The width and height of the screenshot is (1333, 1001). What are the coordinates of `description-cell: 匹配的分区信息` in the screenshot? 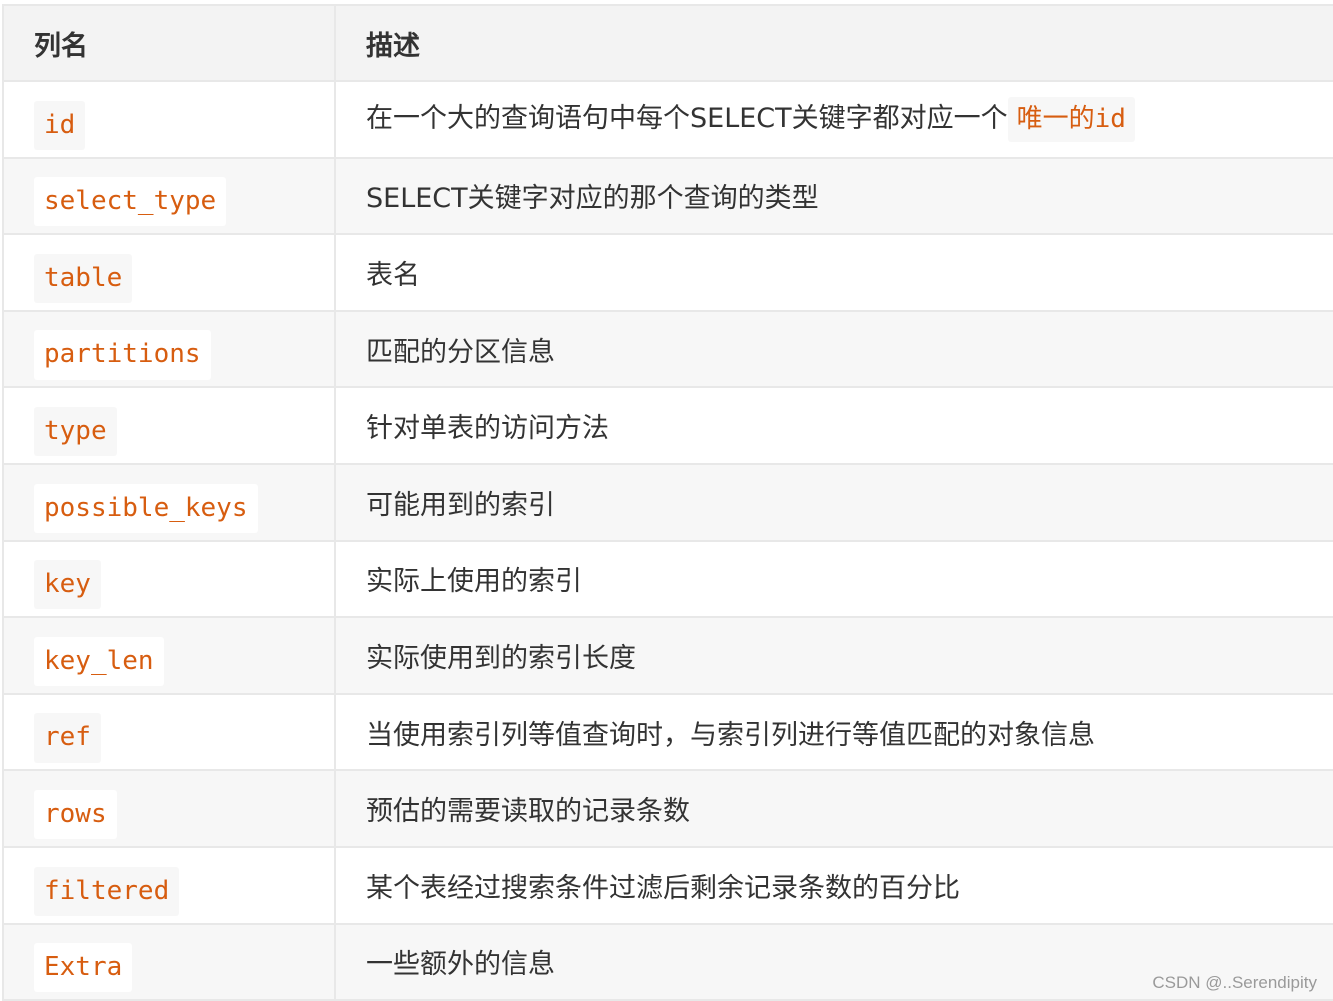 It's located at (833, 349).